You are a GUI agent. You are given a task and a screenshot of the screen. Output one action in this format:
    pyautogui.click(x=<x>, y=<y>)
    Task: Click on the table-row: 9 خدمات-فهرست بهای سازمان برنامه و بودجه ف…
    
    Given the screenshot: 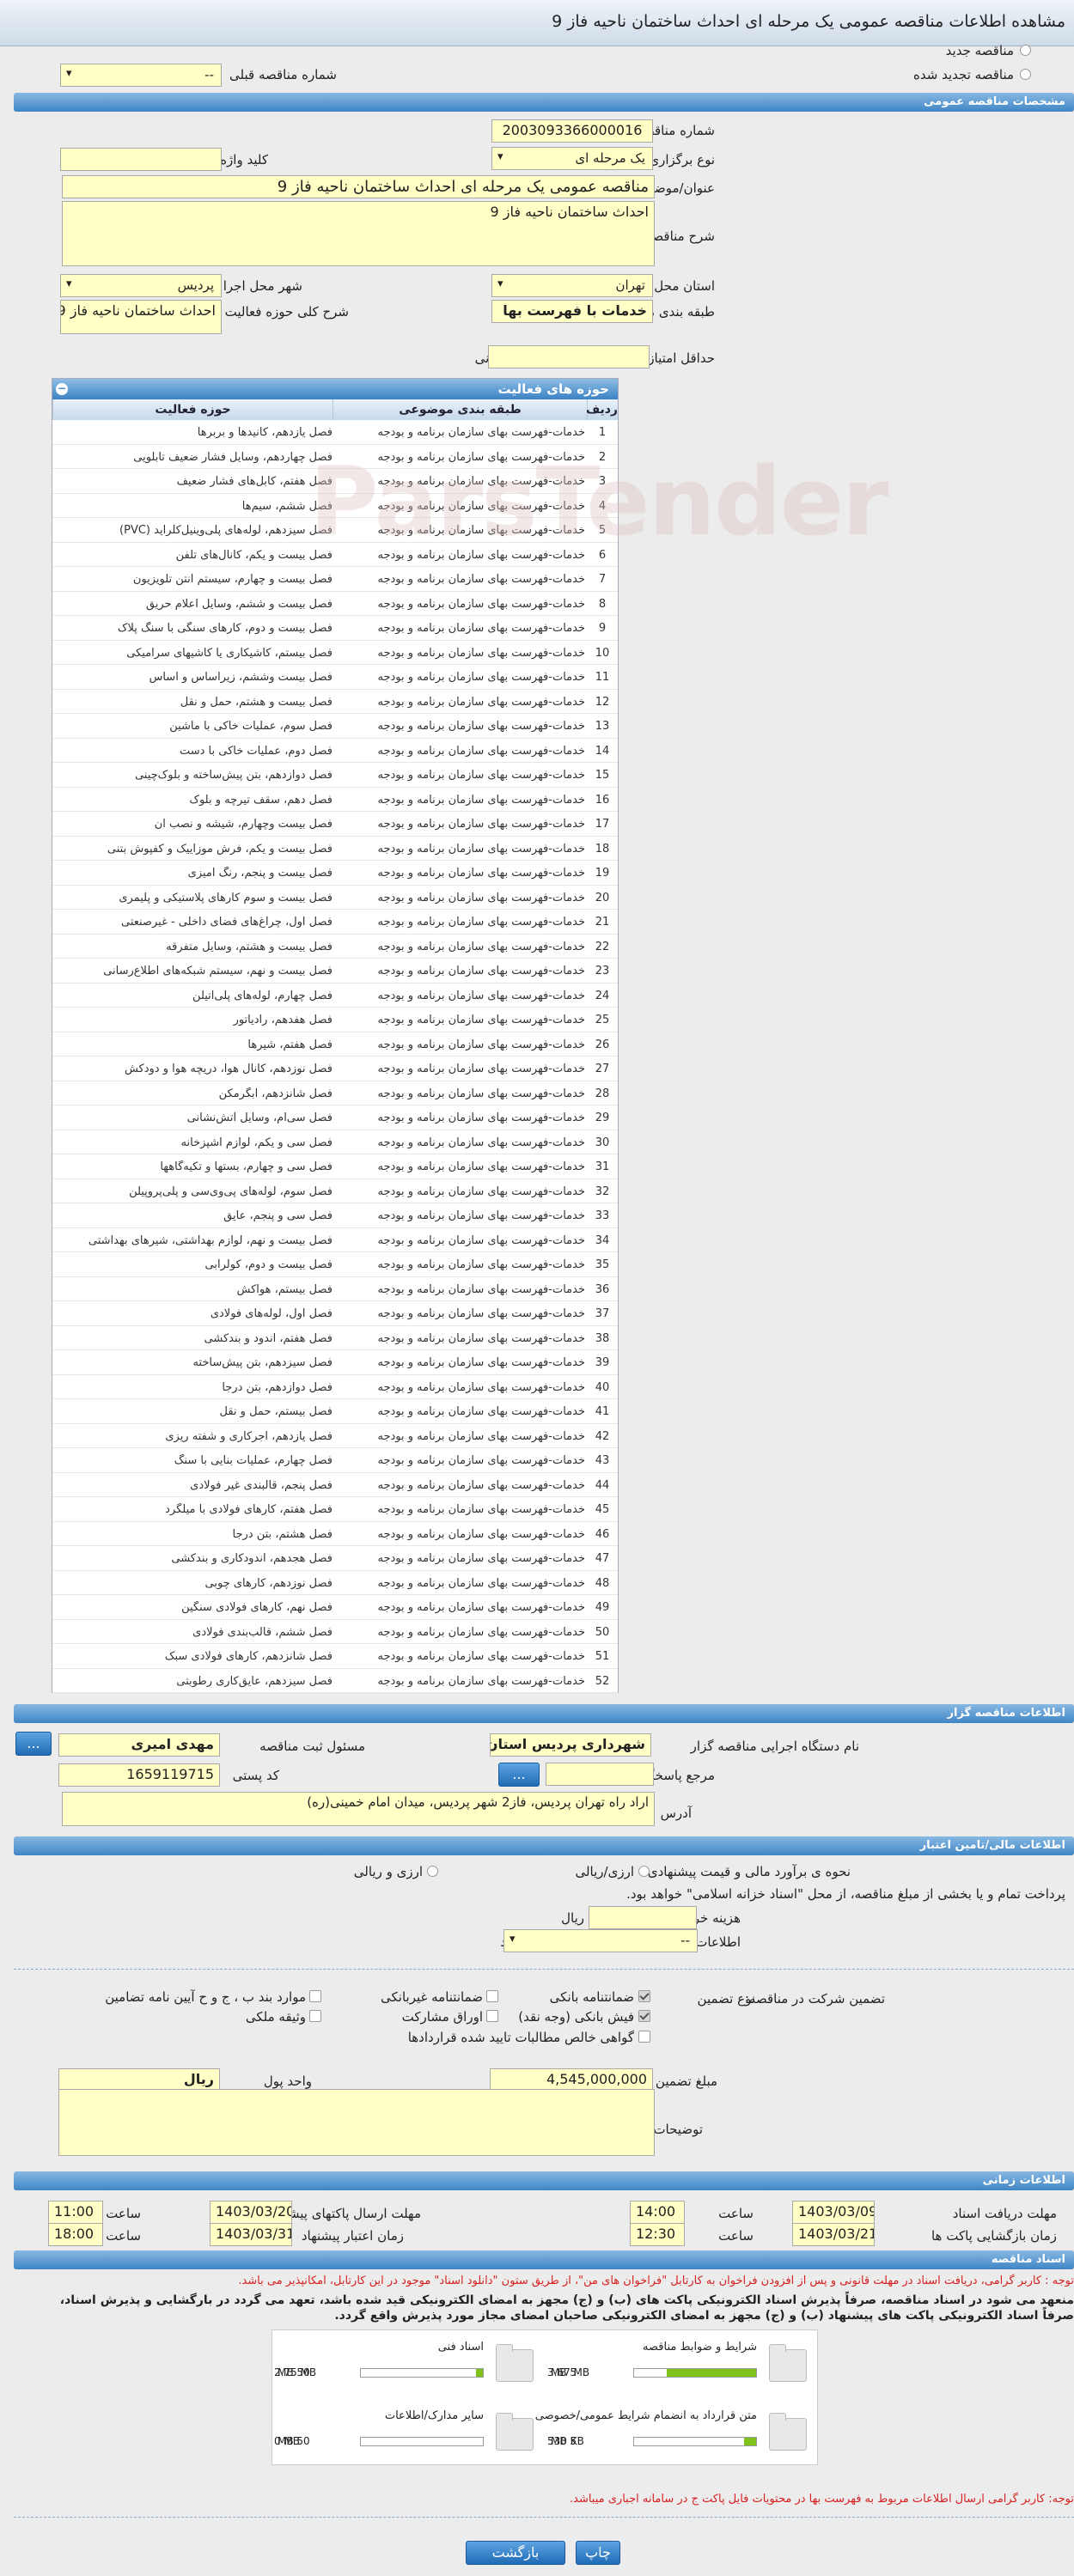 What is the action you would take?
    pyautogui.click(x=335, y=628)
    